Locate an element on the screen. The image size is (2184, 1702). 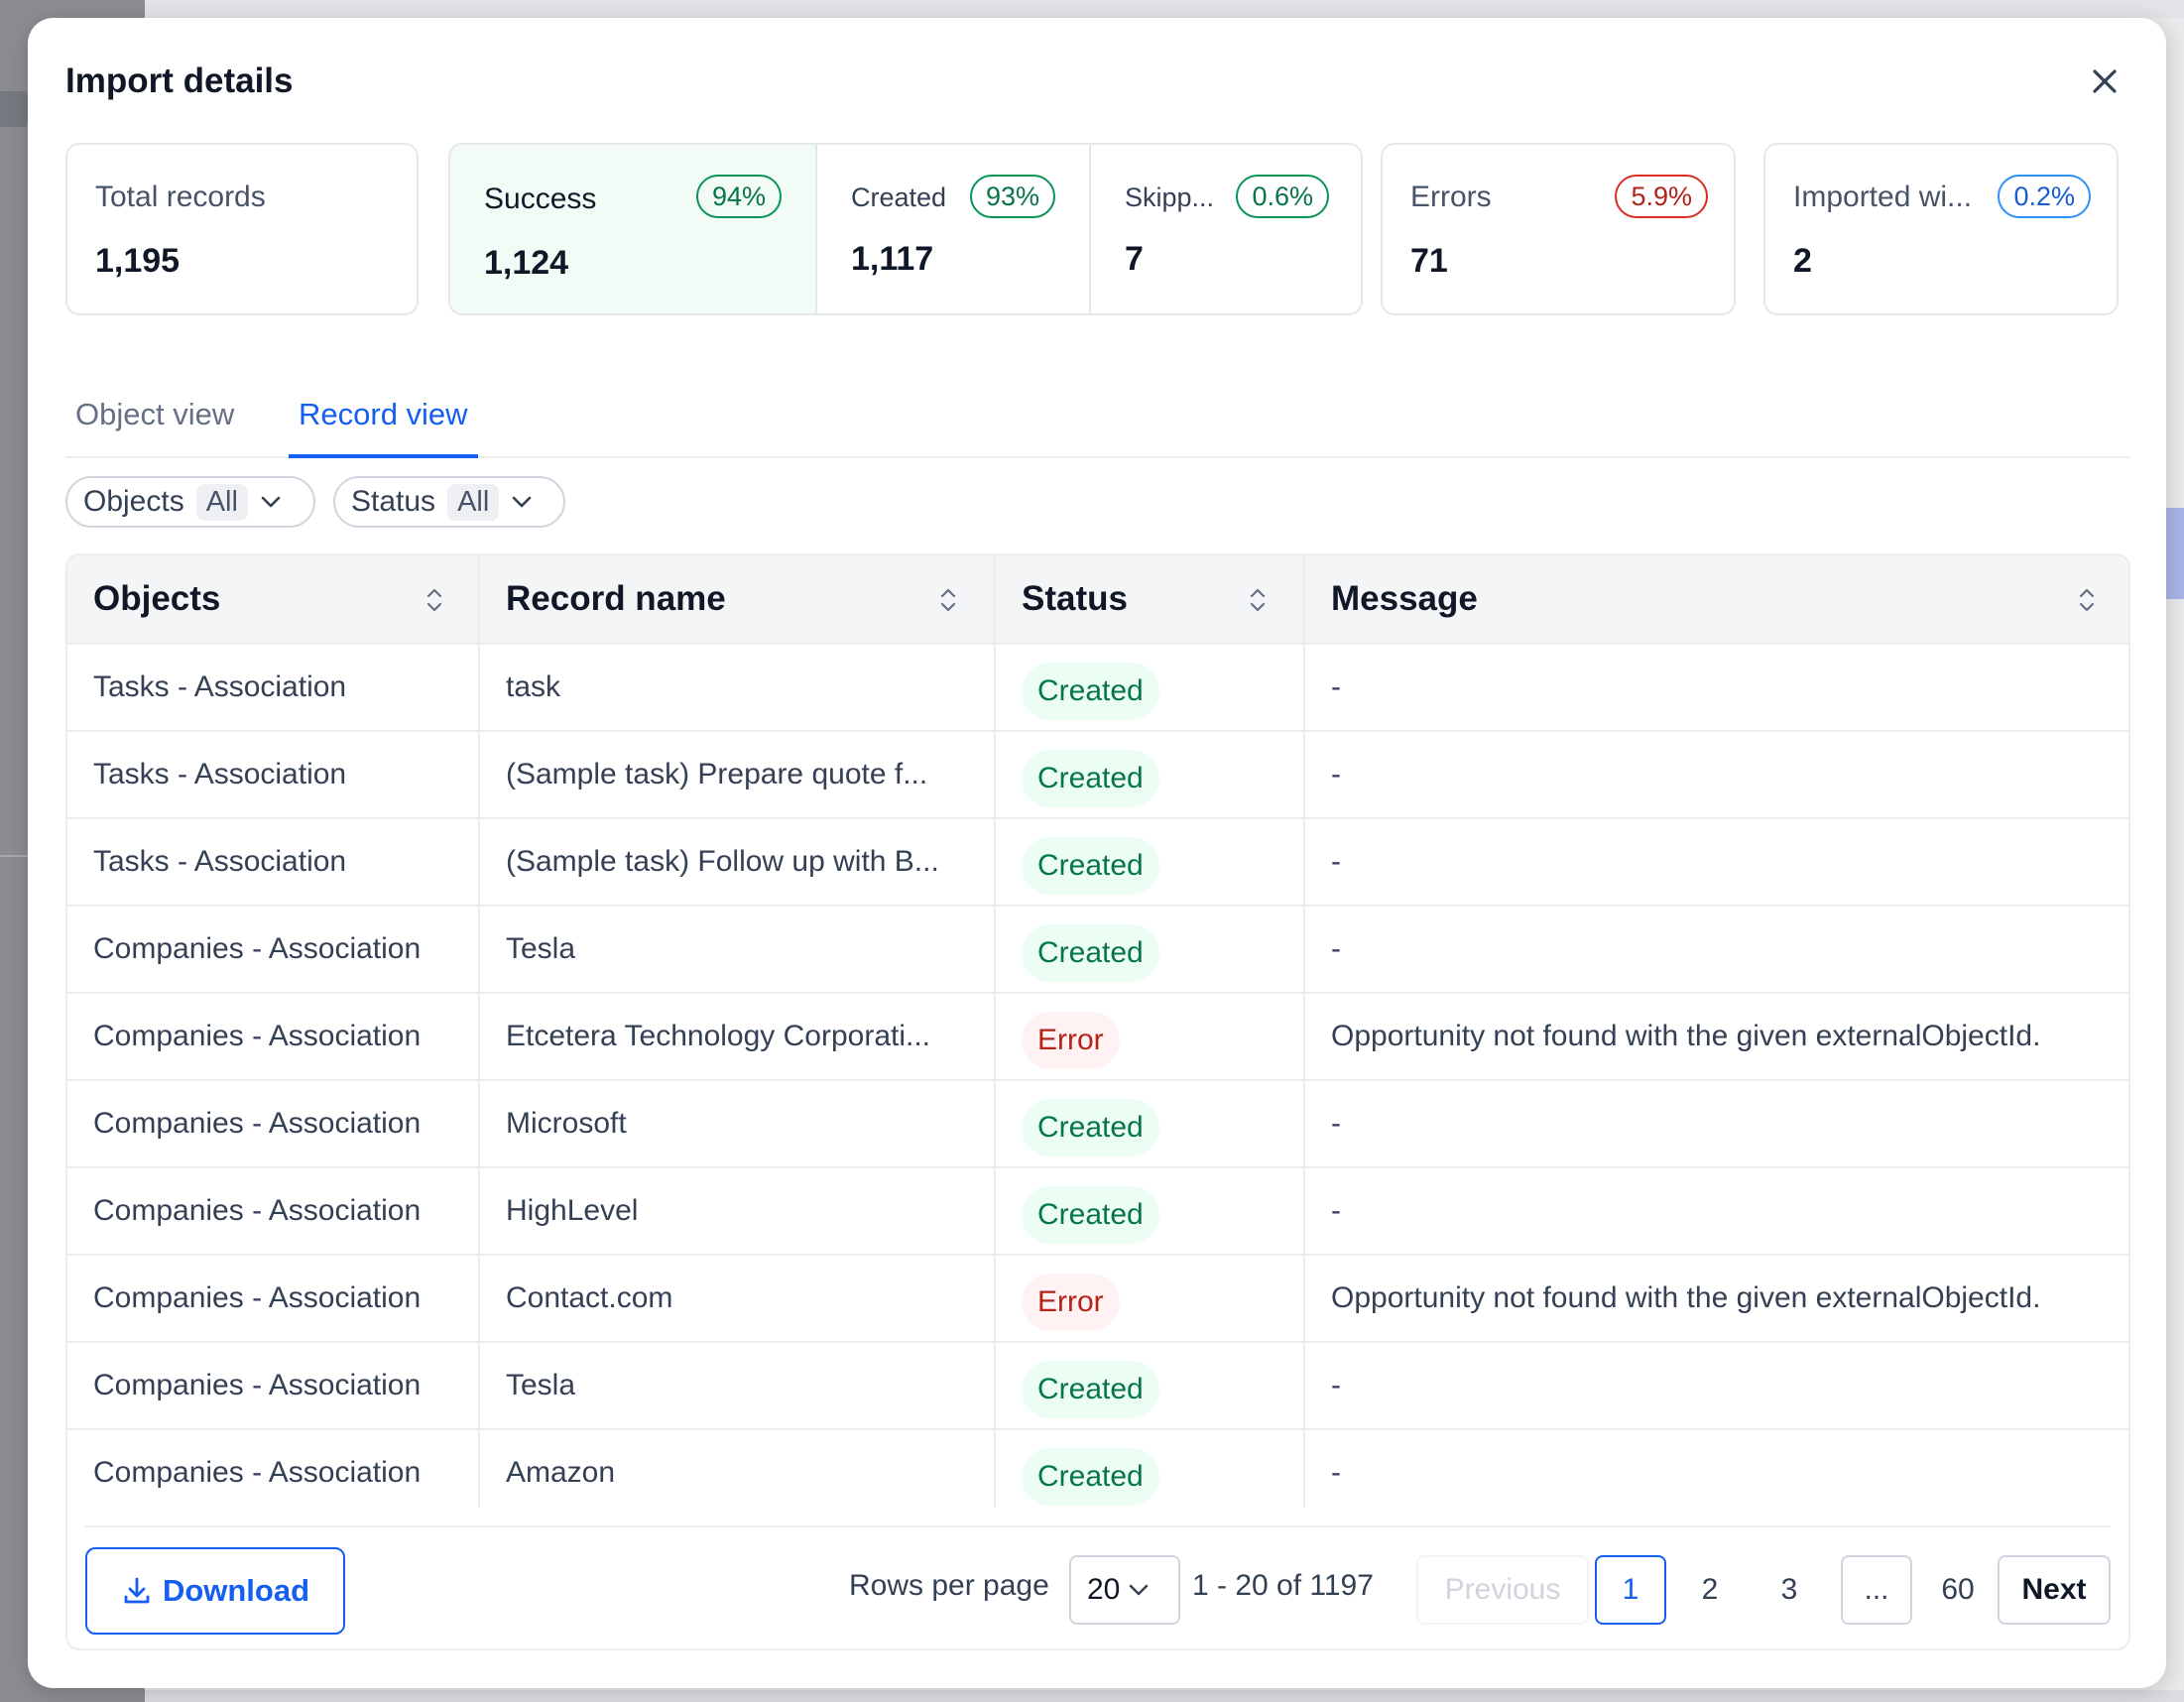
stat-percent-badge: 93% is located at coordinates (1012, 197).